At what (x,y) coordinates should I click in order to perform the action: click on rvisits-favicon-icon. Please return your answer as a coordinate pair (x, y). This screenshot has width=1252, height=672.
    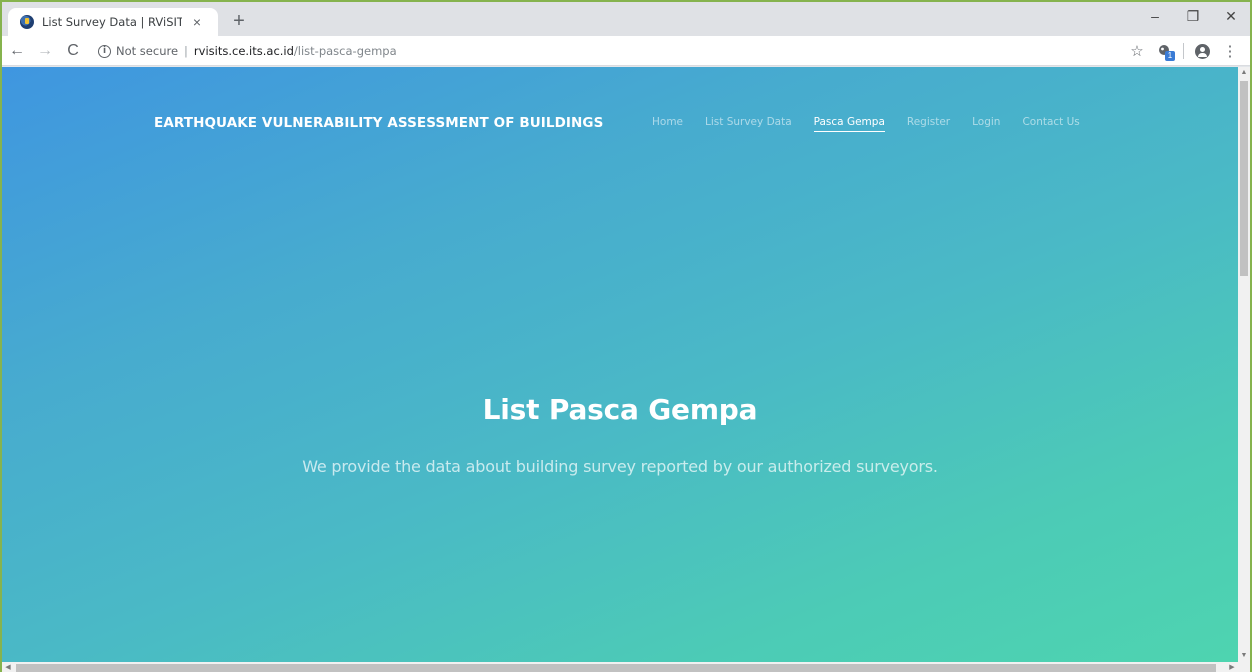
    Looking at the image, I should click on (27, 22).